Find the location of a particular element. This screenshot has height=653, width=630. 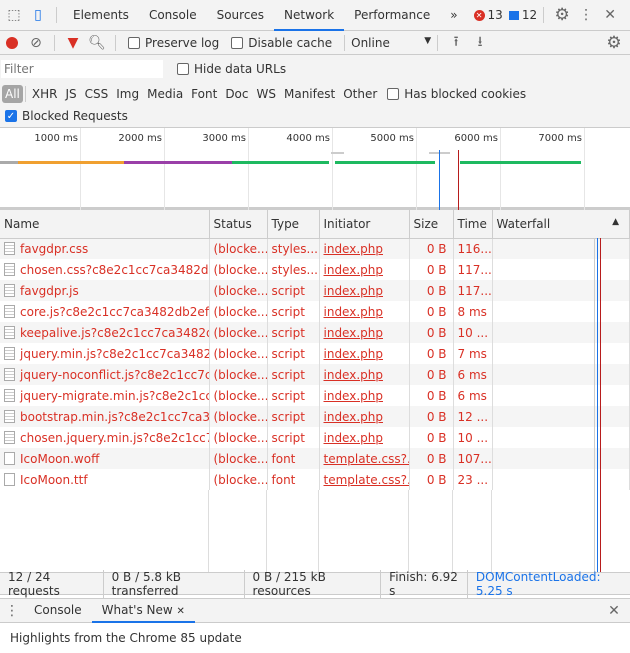

column-header-time: Time is located at coordinates (473, 224).